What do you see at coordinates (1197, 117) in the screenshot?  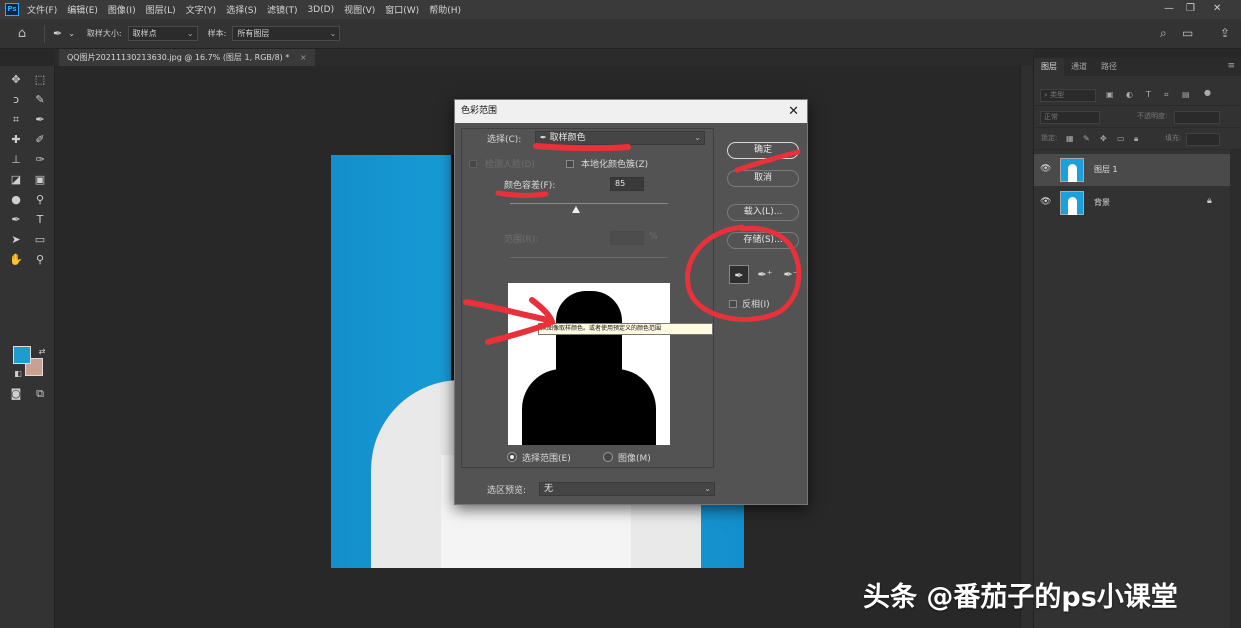 I see `opacity-input` at bounding box center [1197, 117].